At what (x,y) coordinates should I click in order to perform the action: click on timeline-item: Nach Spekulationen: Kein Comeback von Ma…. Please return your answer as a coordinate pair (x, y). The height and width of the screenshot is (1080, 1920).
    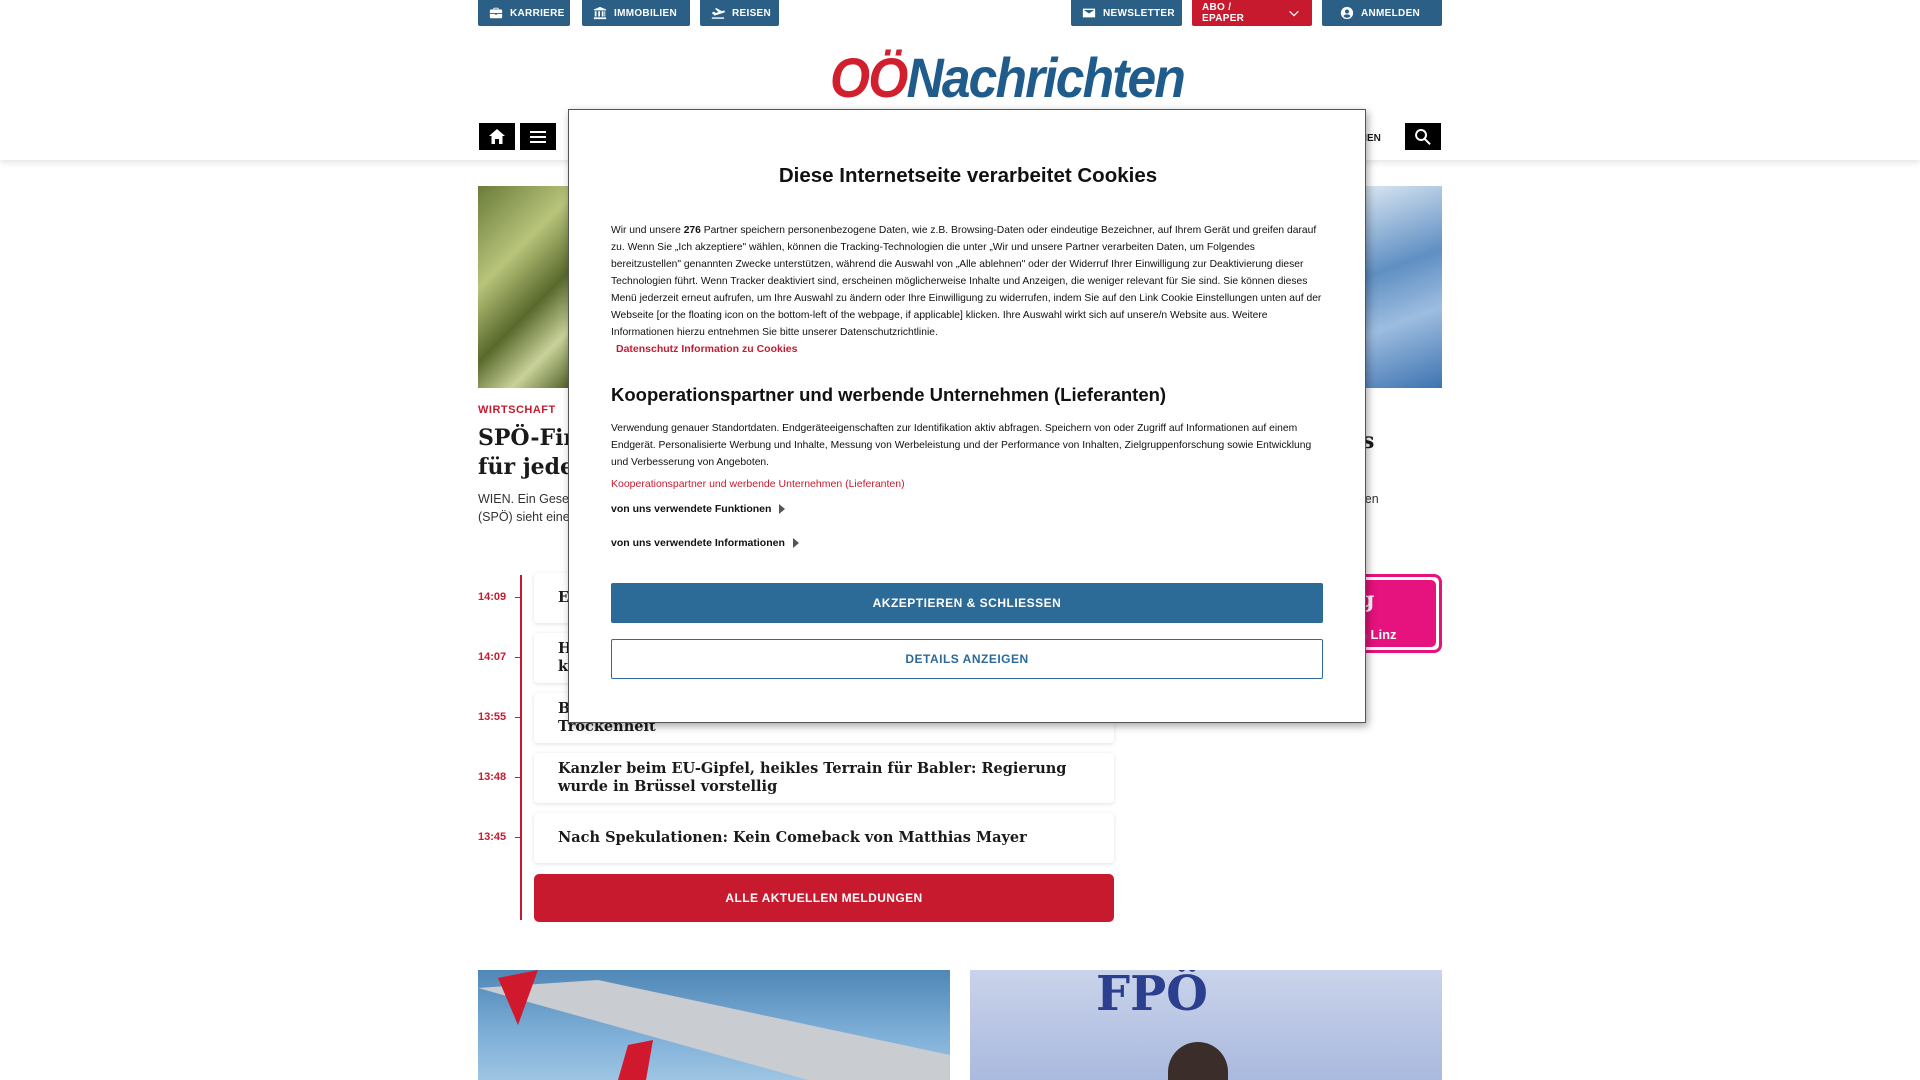
    Looking at the image, I should click on (824, 838).